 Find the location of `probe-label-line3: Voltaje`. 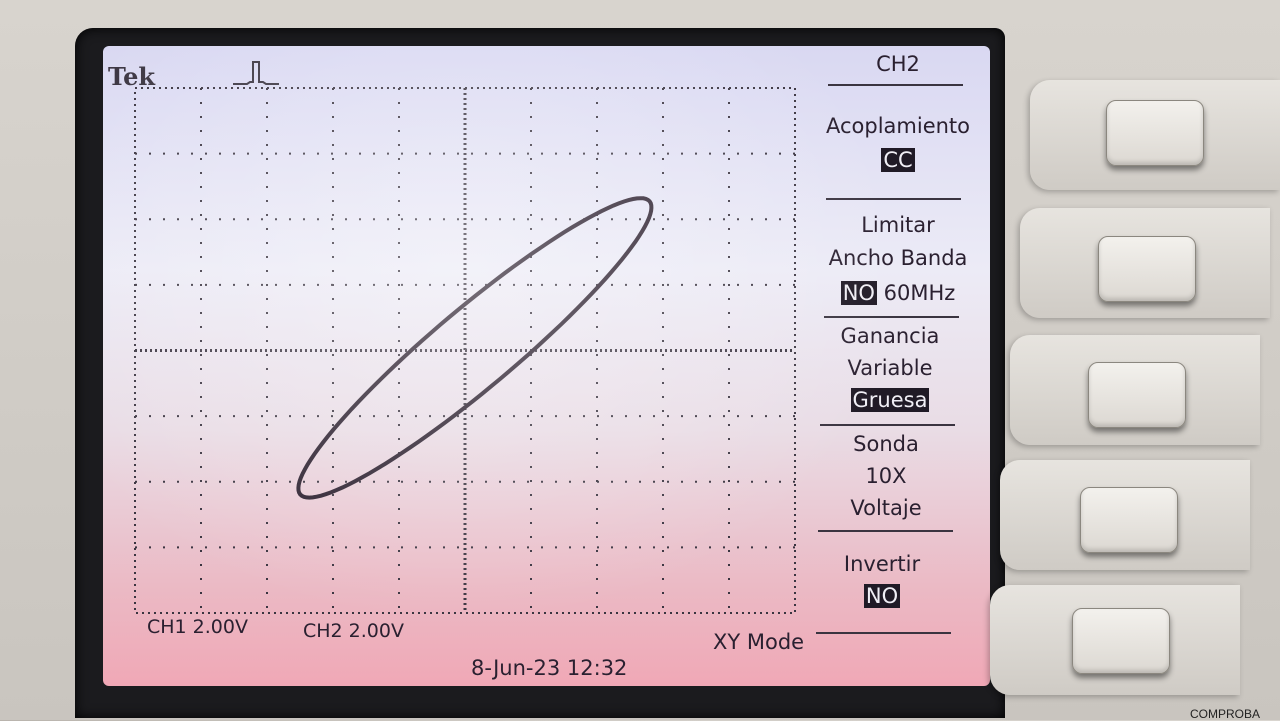

probe-label-line3: Voltaje is located at coordinates (886, 508).